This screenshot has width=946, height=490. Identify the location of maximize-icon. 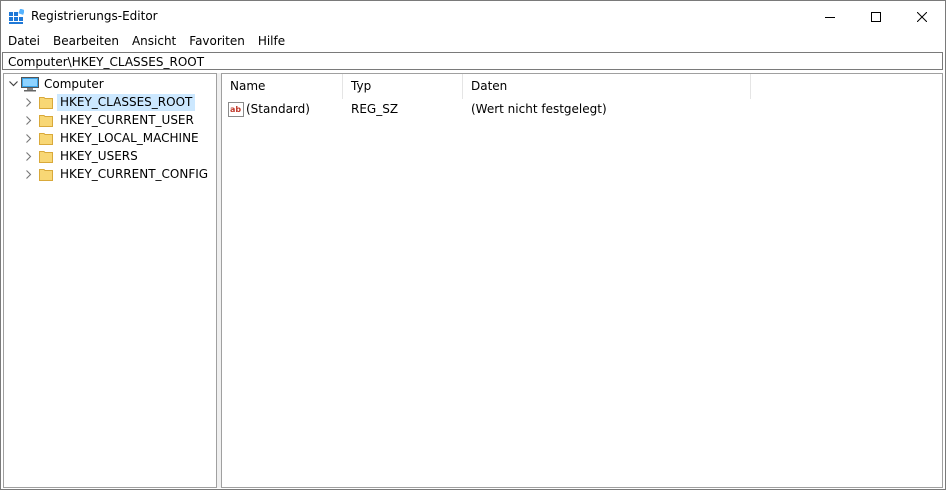
(876, 16).